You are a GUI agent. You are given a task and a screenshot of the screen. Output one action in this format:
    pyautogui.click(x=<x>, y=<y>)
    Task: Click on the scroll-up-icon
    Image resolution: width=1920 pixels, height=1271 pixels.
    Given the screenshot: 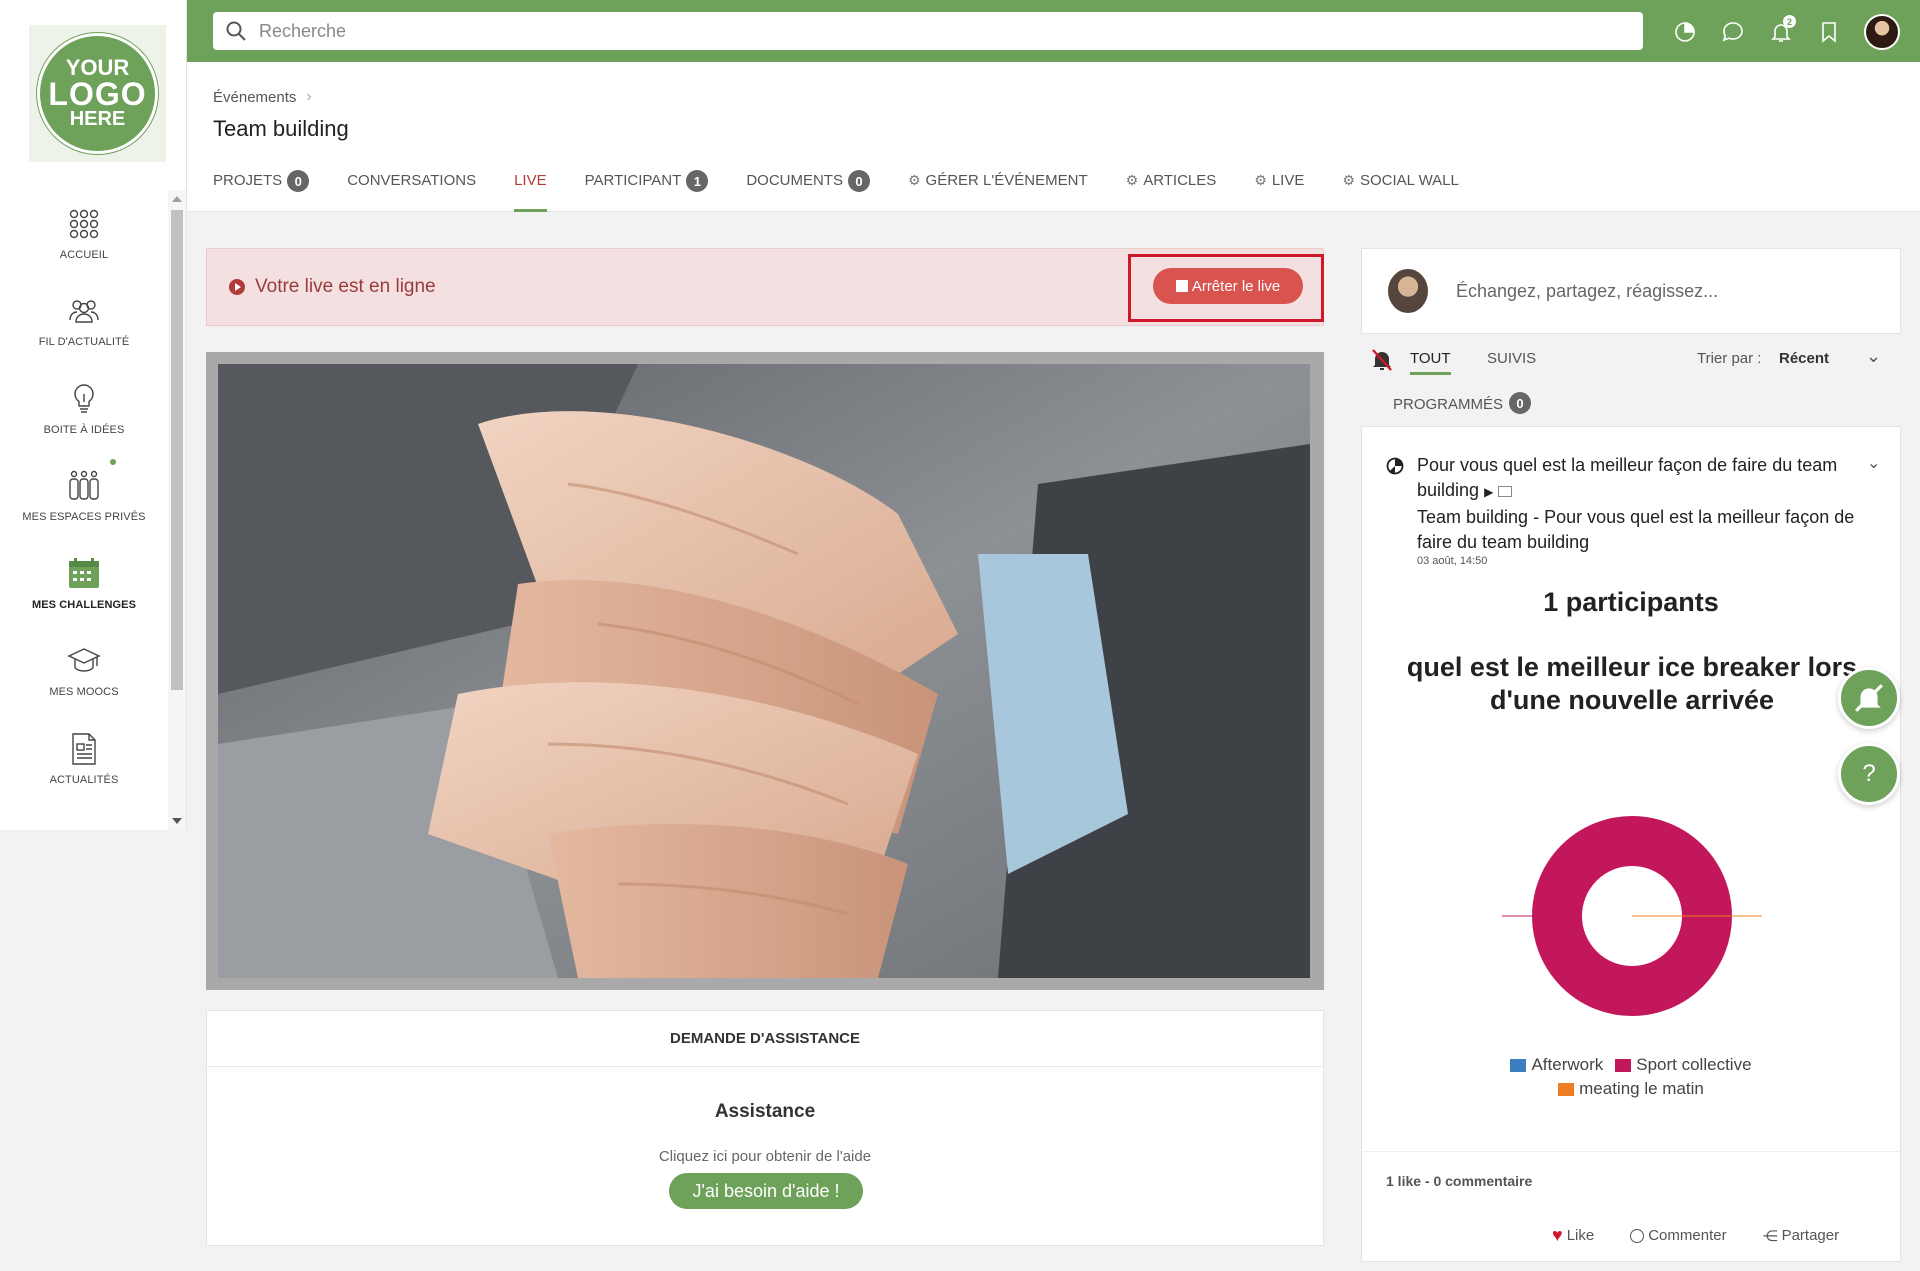 What is the action you would take?
    pyautogui.click(x=177, y=199)
    